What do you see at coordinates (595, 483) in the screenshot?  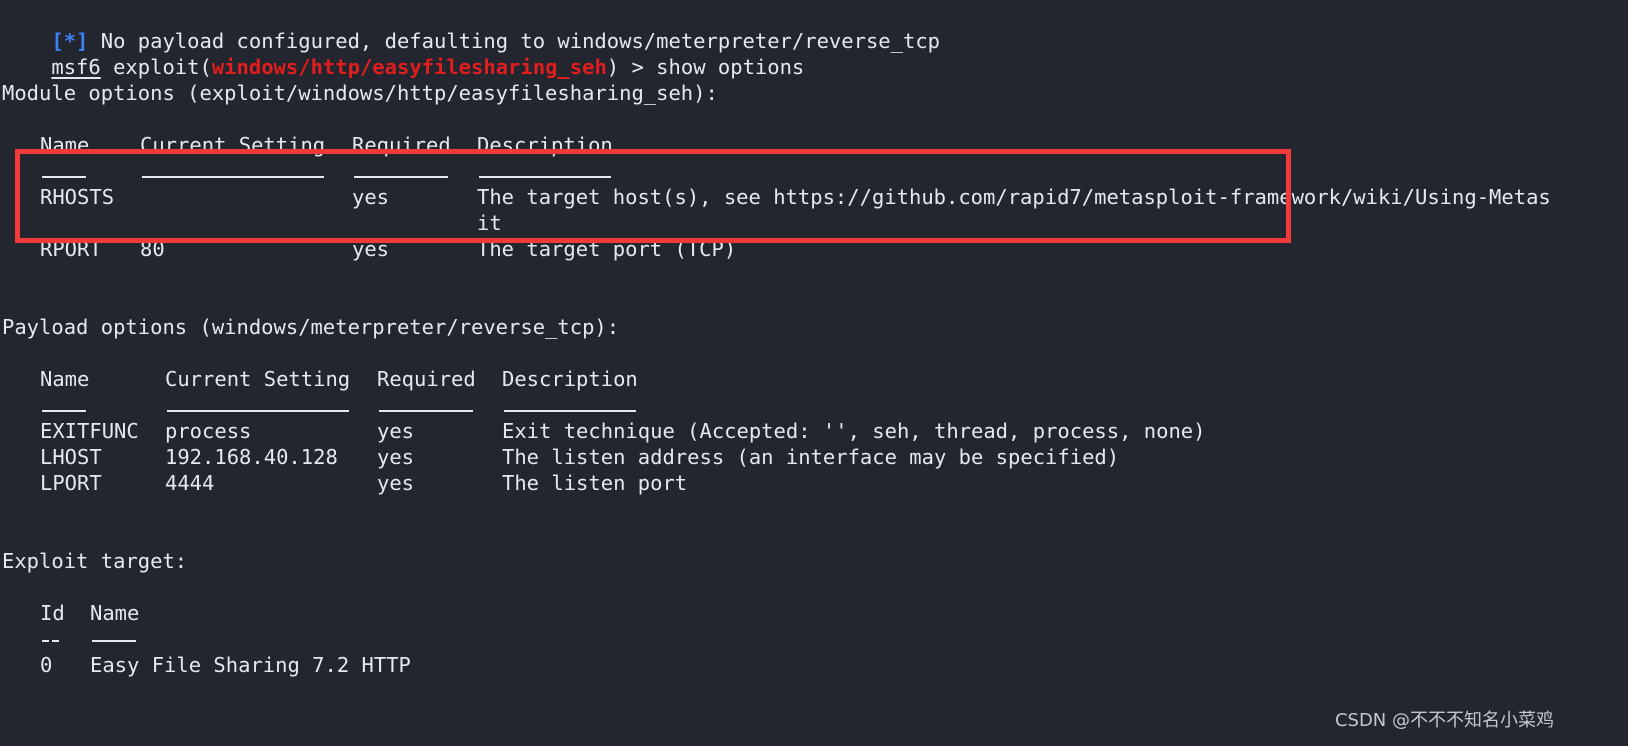 I see `option-description: The listen port` at bounding box center [595, 483].